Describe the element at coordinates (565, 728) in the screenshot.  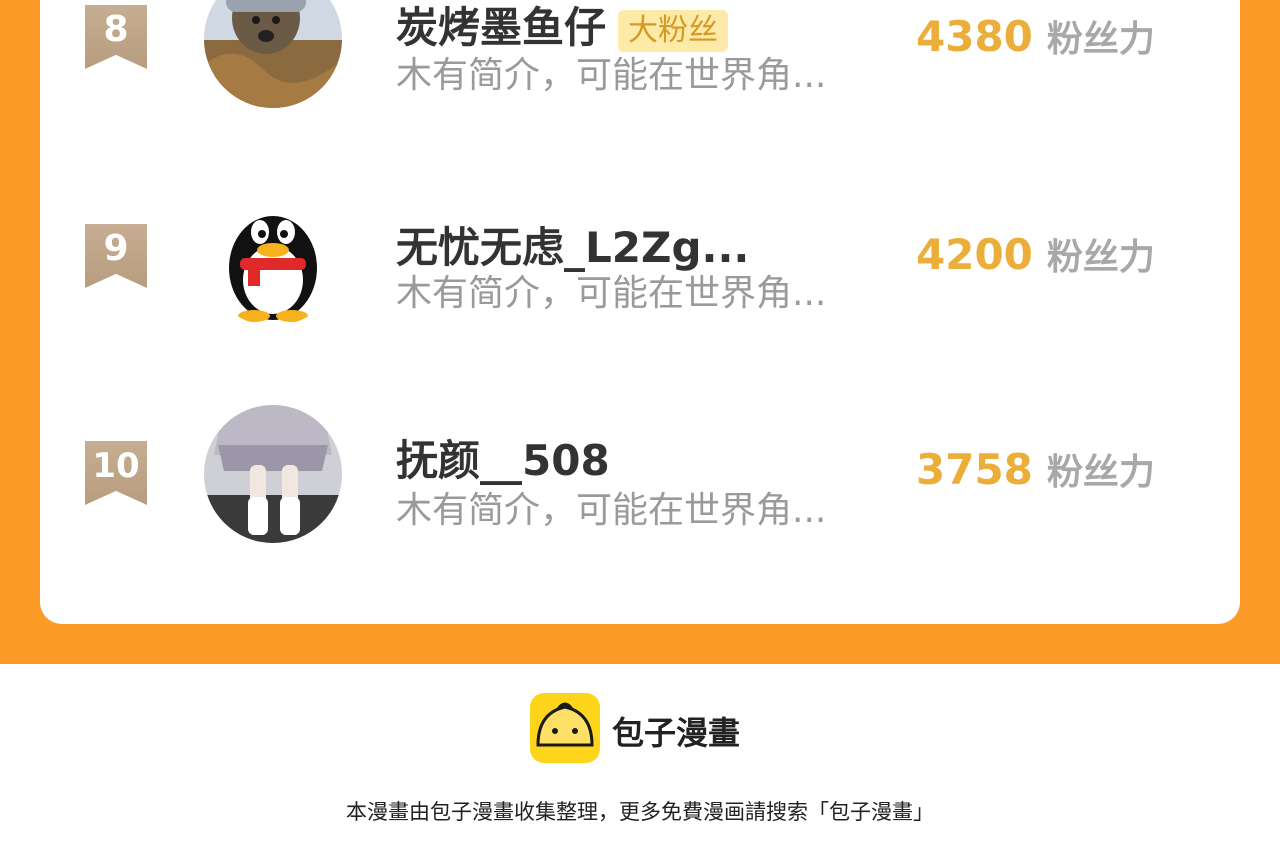
I see `baozi-logo-icon` at that location.